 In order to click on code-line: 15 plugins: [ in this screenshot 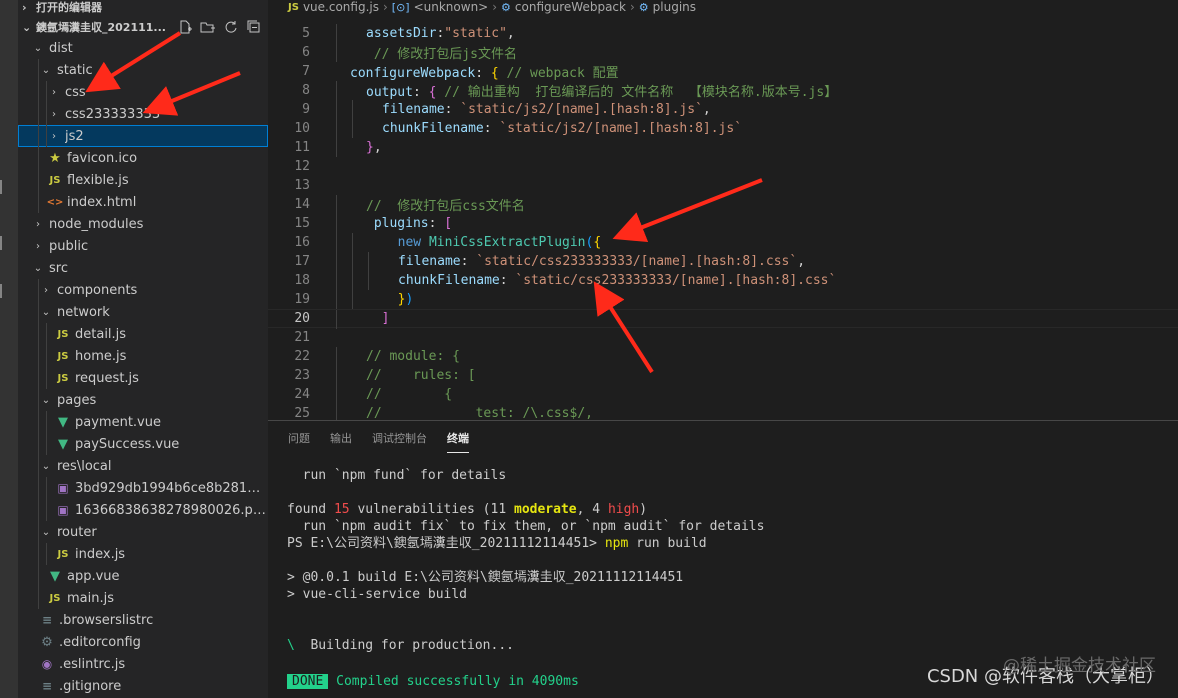, I will do `click(723, 223)`.